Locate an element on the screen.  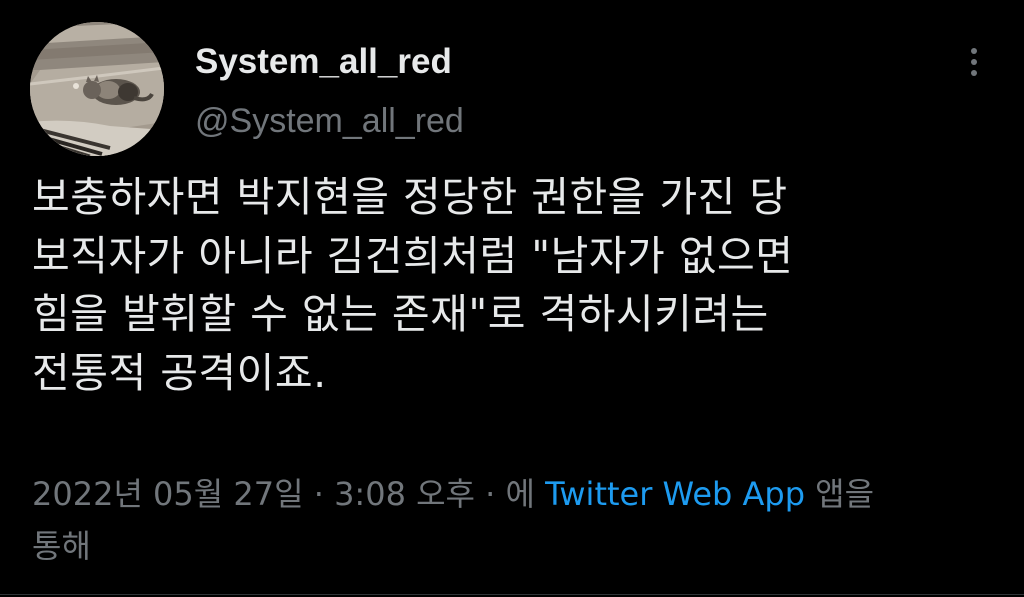
source-app-link: Twitter Web App is located at coordinates (675, 494).